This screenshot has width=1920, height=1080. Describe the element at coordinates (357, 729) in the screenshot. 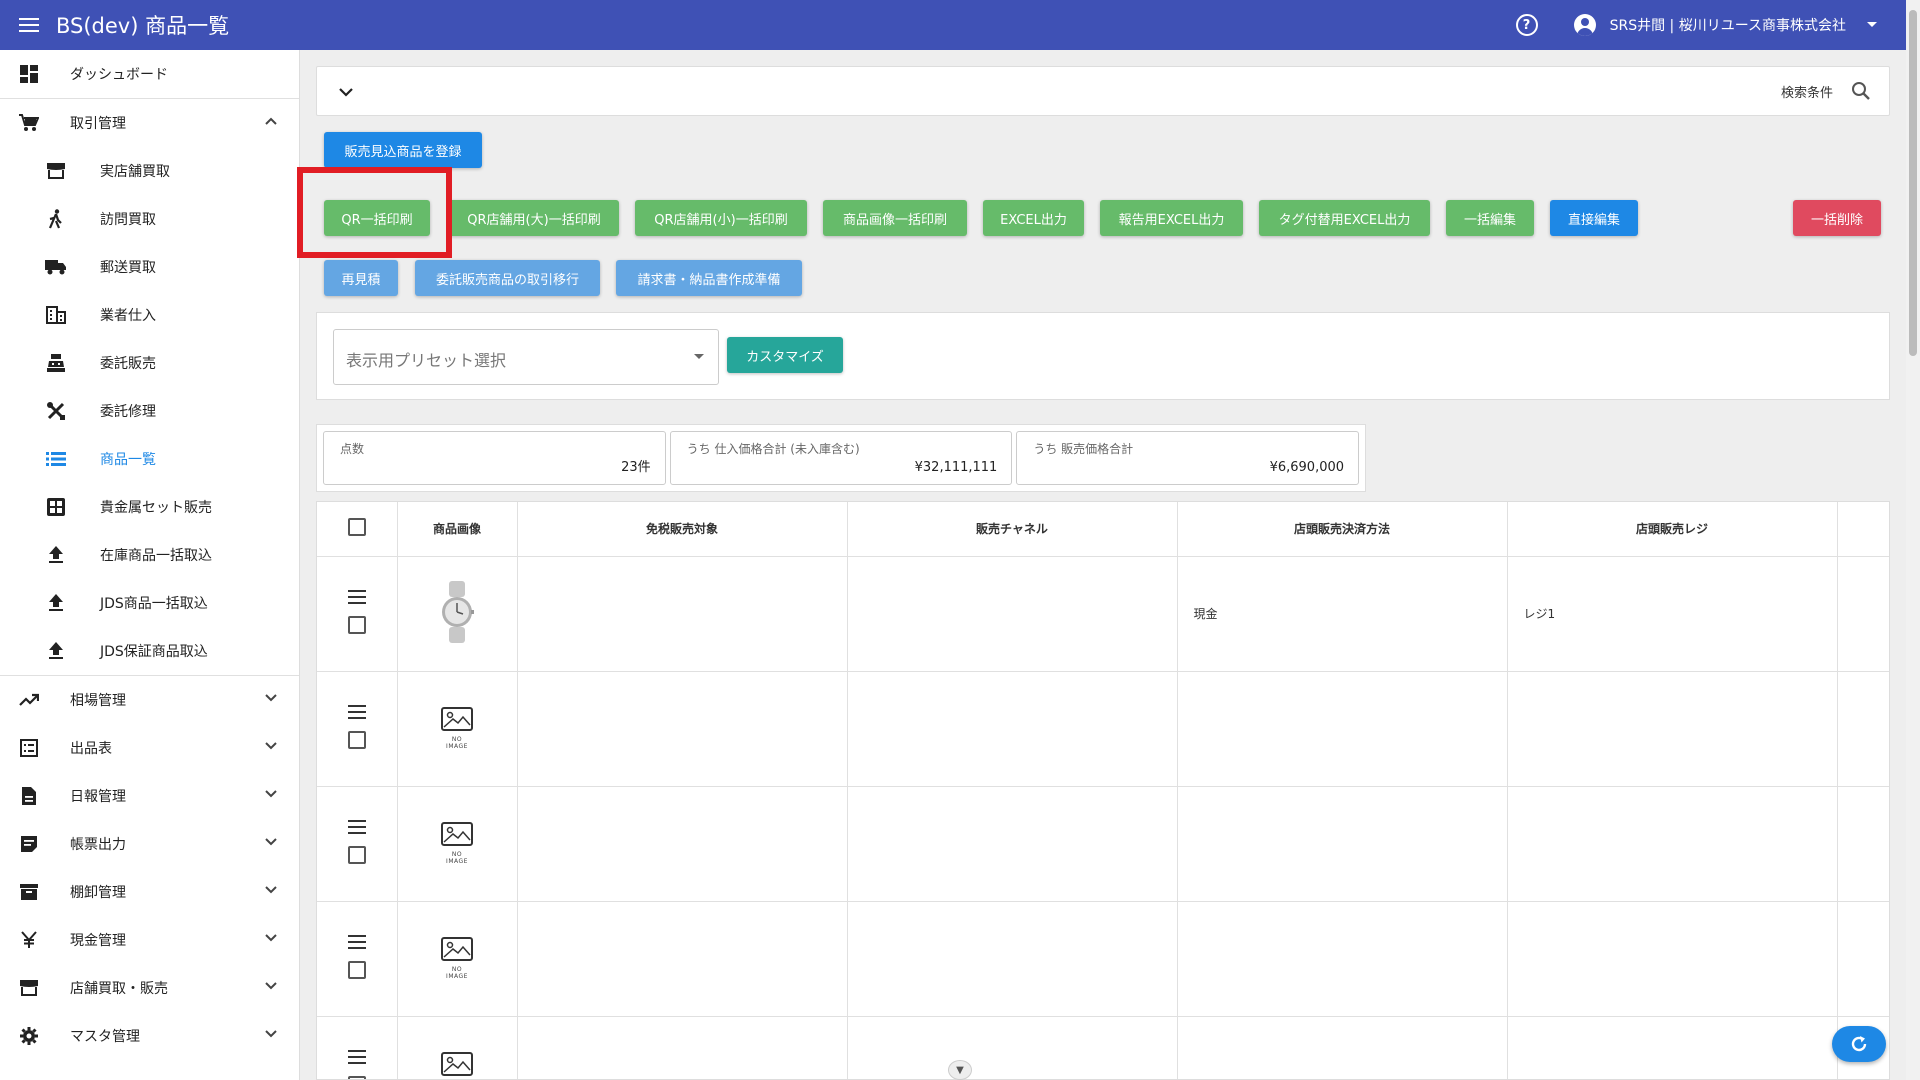

I see `row-controls` at that location.